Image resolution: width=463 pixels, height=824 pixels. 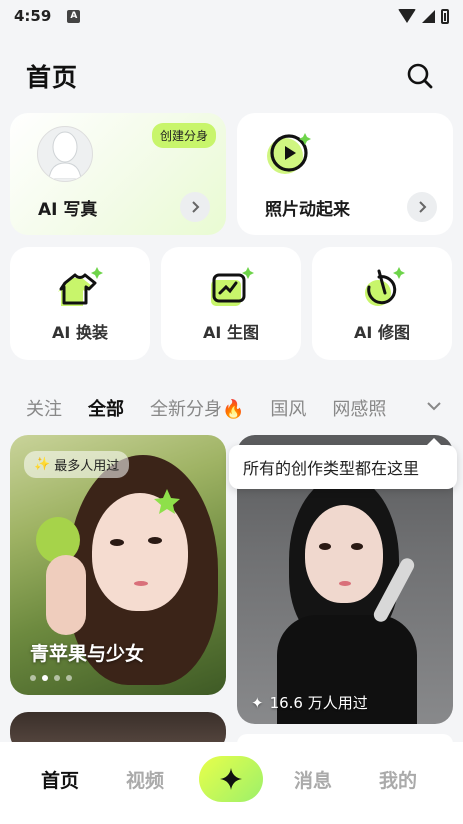 I want to click on feed-card: ✨ 最多人用过 青苹果与少女, so click(x=118, y=565).